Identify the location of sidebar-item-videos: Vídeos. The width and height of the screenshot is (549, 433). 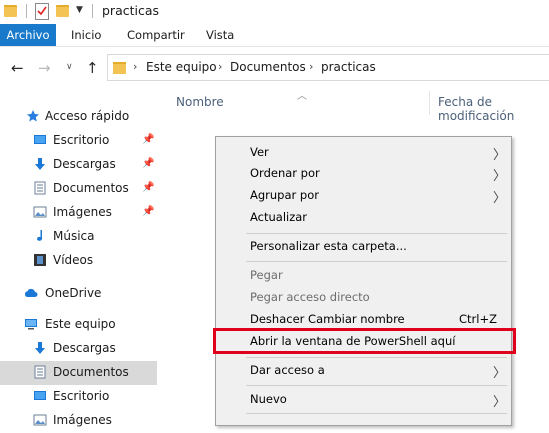
(78, 261).